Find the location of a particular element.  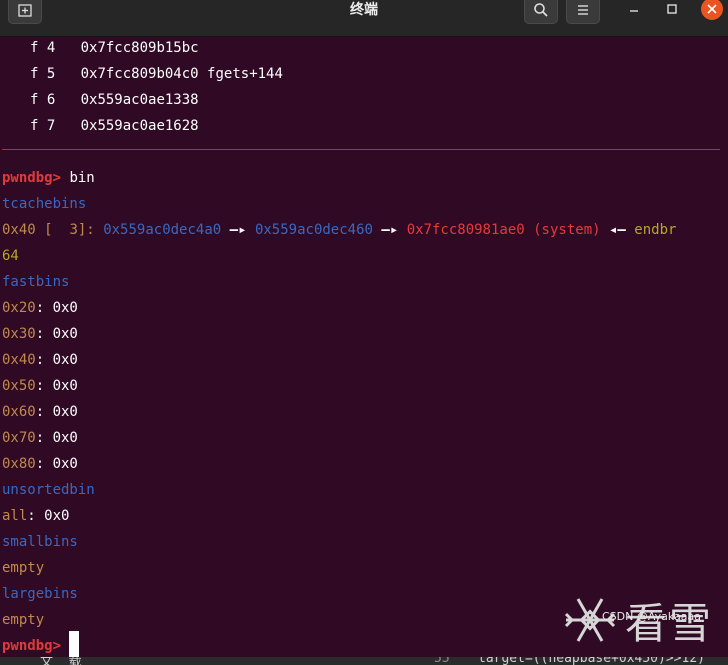

frame-row: f 4 0x7fcc809b15bc is located at coordinates (114, 48).